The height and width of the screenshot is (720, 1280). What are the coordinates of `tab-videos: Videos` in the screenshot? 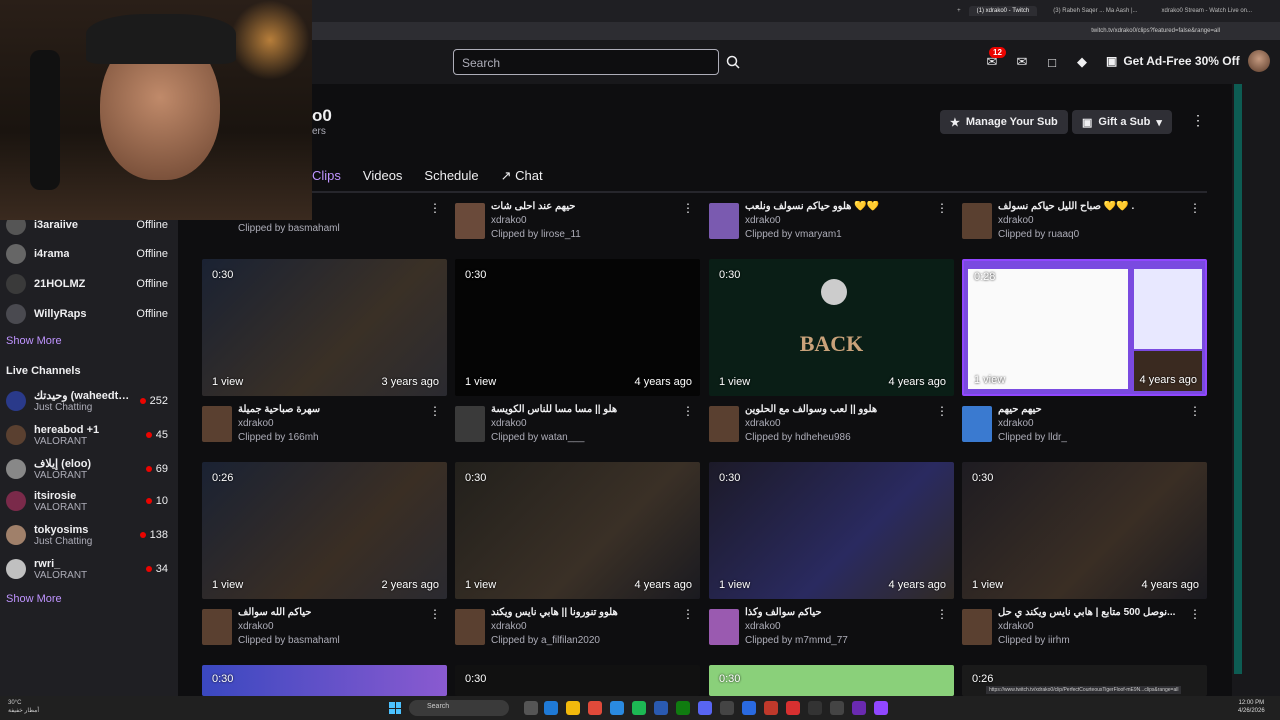 It's located at (383, 176).